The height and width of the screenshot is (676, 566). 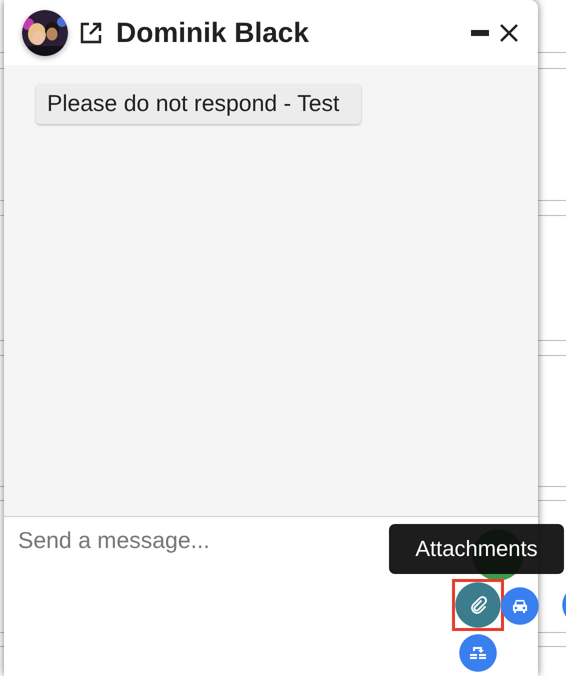 What do you see at coordinates (520, 606) in the screenshot?
I see `car-button` at bounding box center [520, 606].